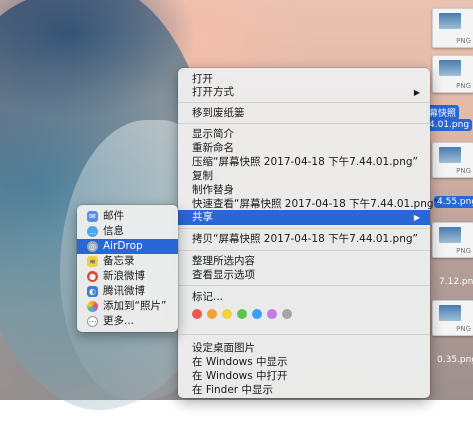  I want to click on photos-icon, so click(92, 306).